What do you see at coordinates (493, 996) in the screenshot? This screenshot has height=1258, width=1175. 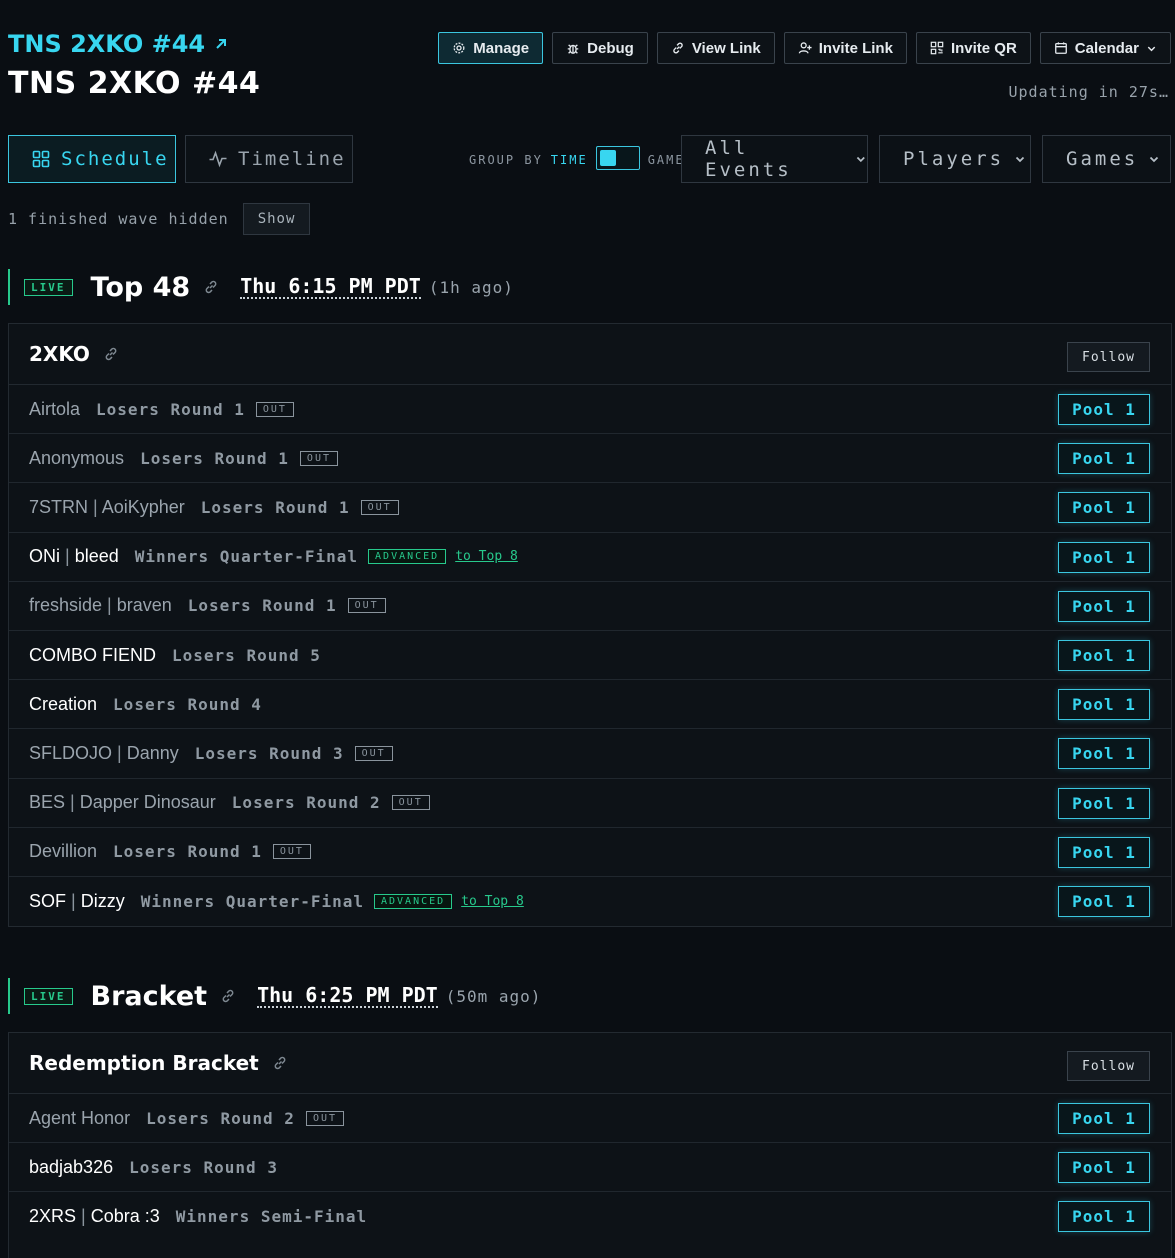 I see `section-relative-time: (50m ago)` at bounding box center [493, 996].